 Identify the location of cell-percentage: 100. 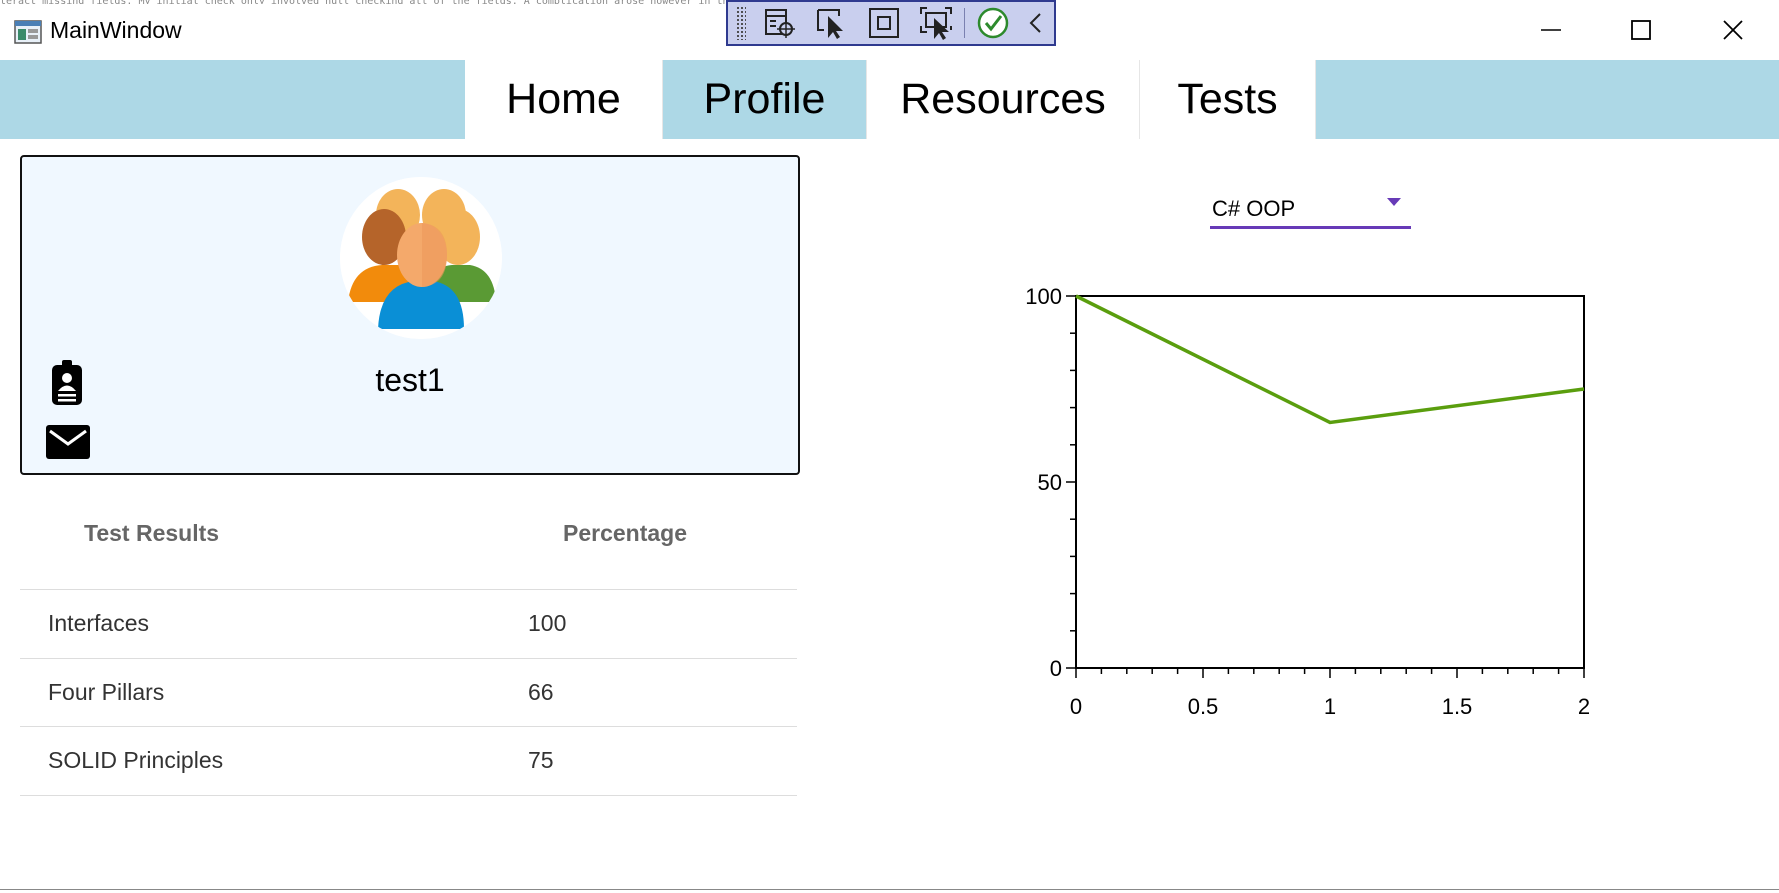
(547, 623).